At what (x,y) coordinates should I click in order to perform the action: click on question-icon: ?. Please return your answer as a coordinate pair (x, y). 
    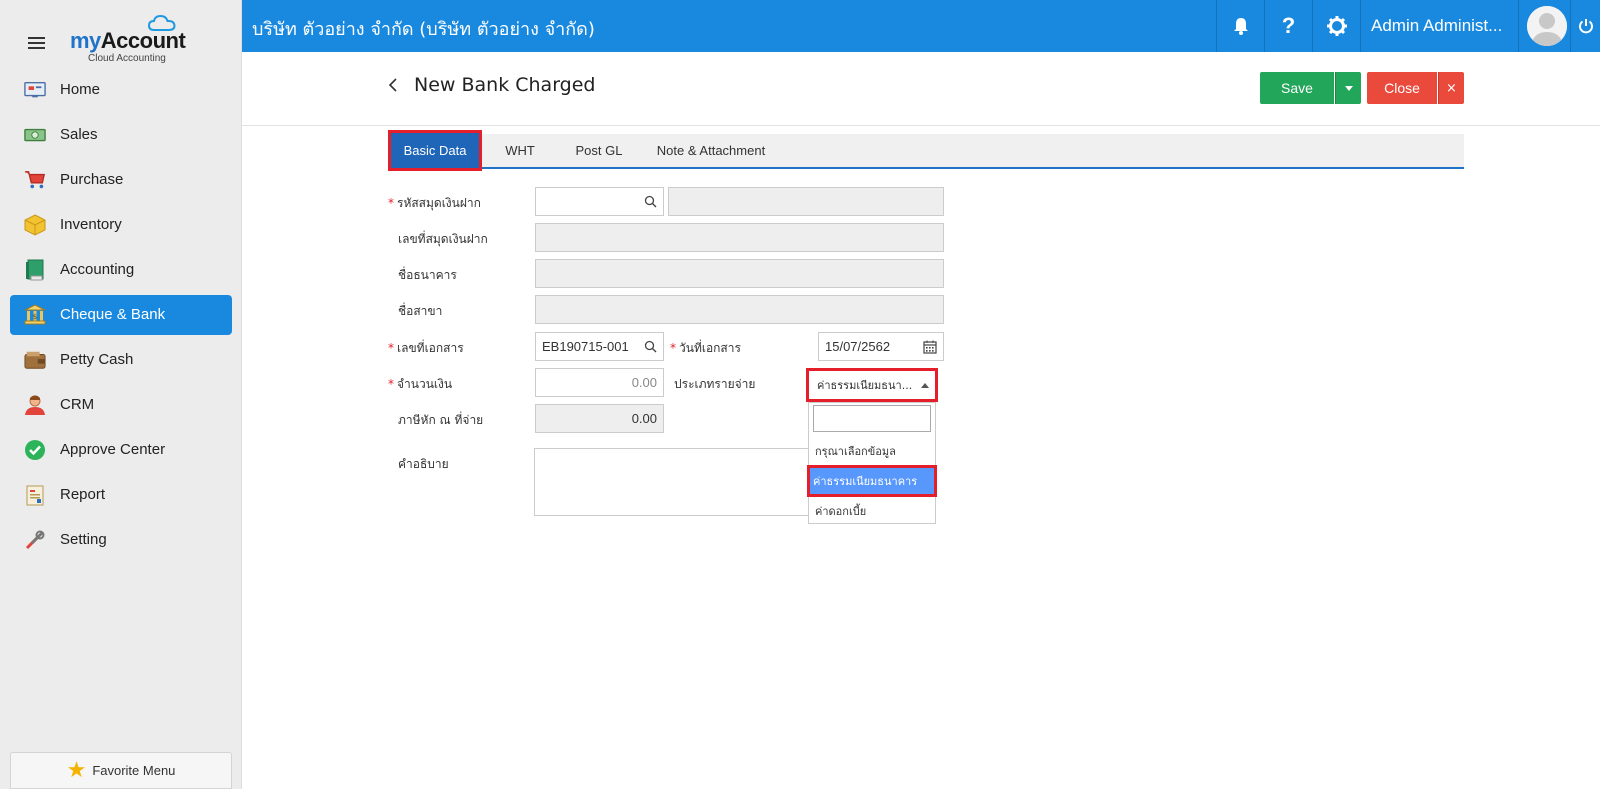
    Looking at the image, I should click on (1288, 25).